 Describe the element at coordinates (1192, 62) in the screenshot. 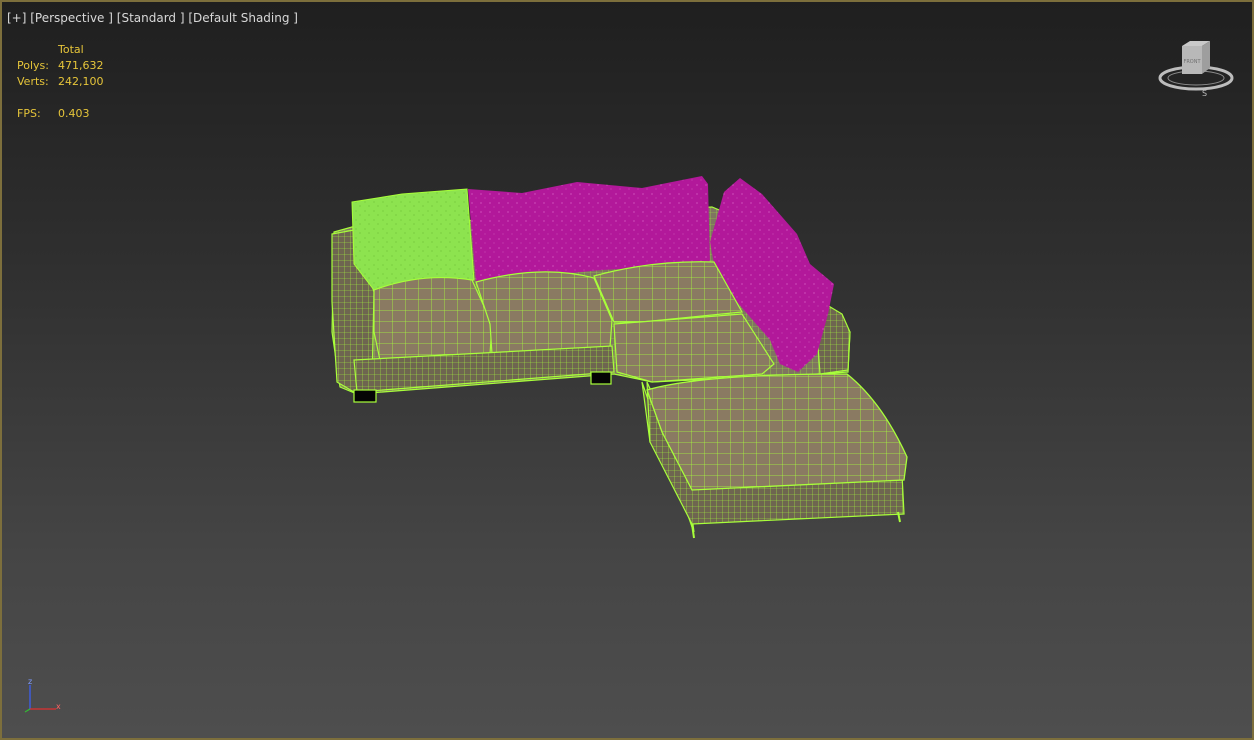

I see `viewcube-face-label: FRONT` at that location.